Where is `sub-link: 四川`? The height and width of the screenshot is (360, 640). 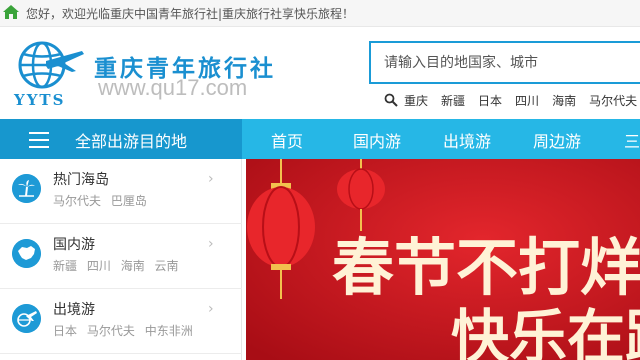
sub-link: 四川 is located at coordinates (99, 266).